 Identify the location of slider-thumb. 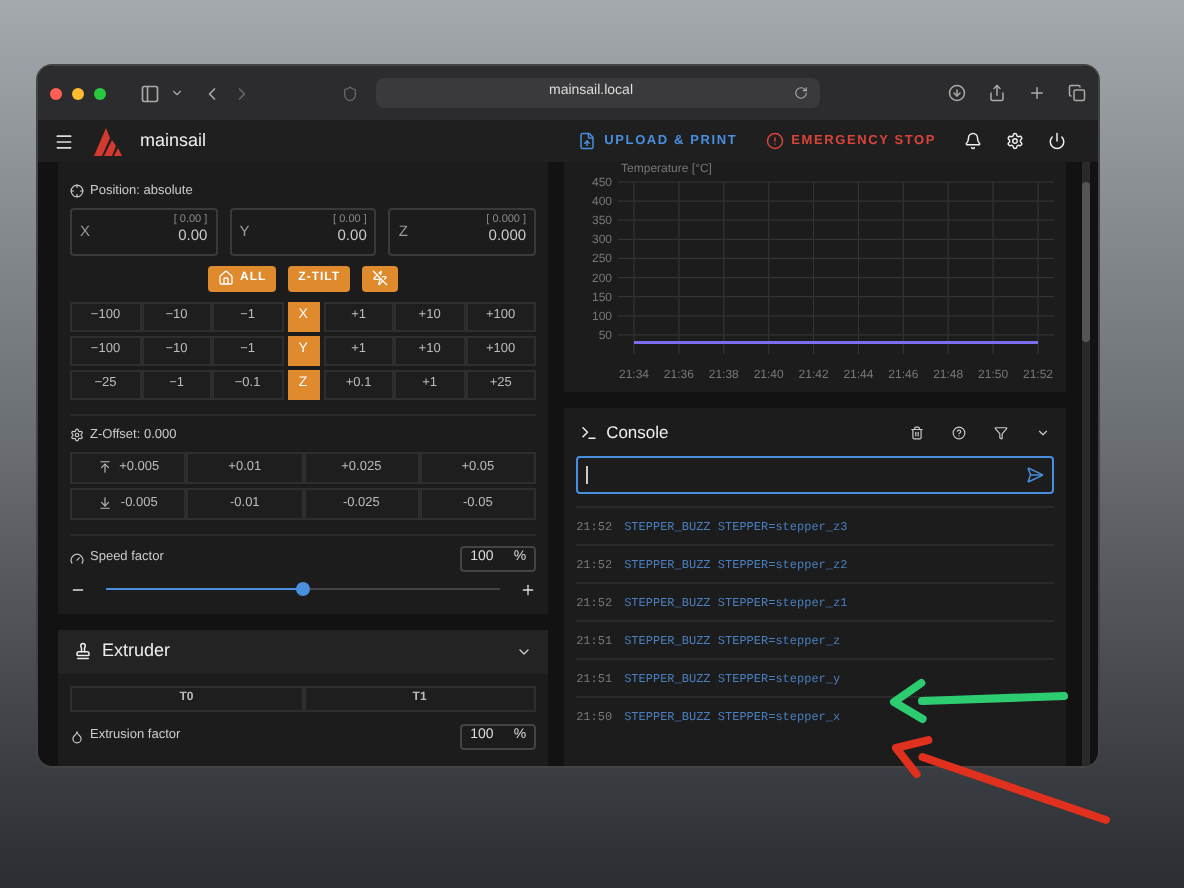
(303, 588).